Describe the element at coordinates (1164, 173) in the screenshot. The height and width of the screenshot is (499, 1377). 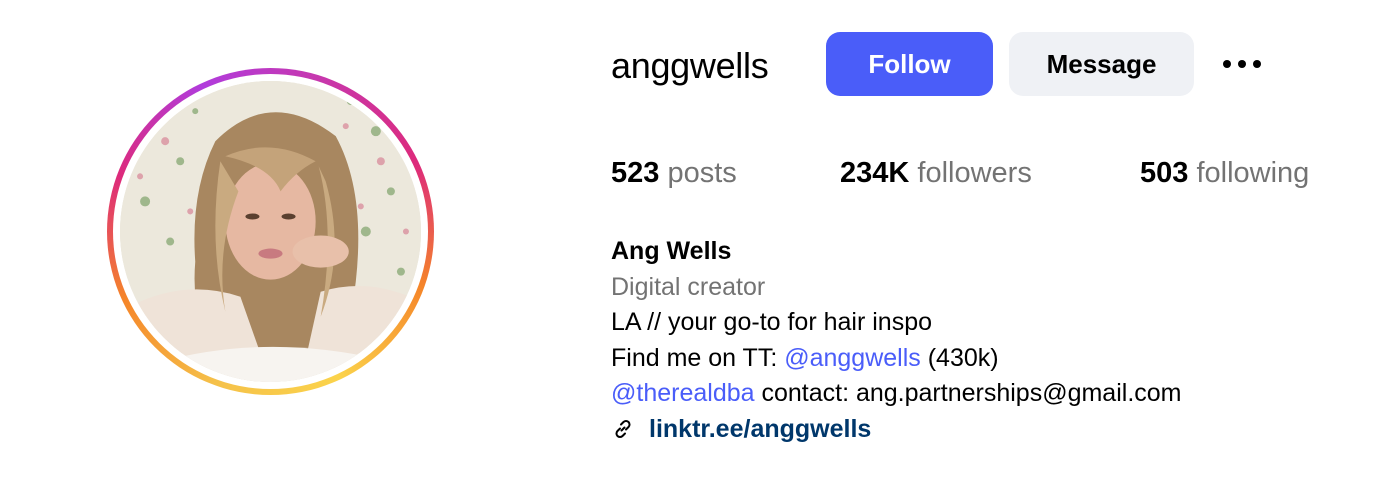
I see `following-number: 503` at that location.